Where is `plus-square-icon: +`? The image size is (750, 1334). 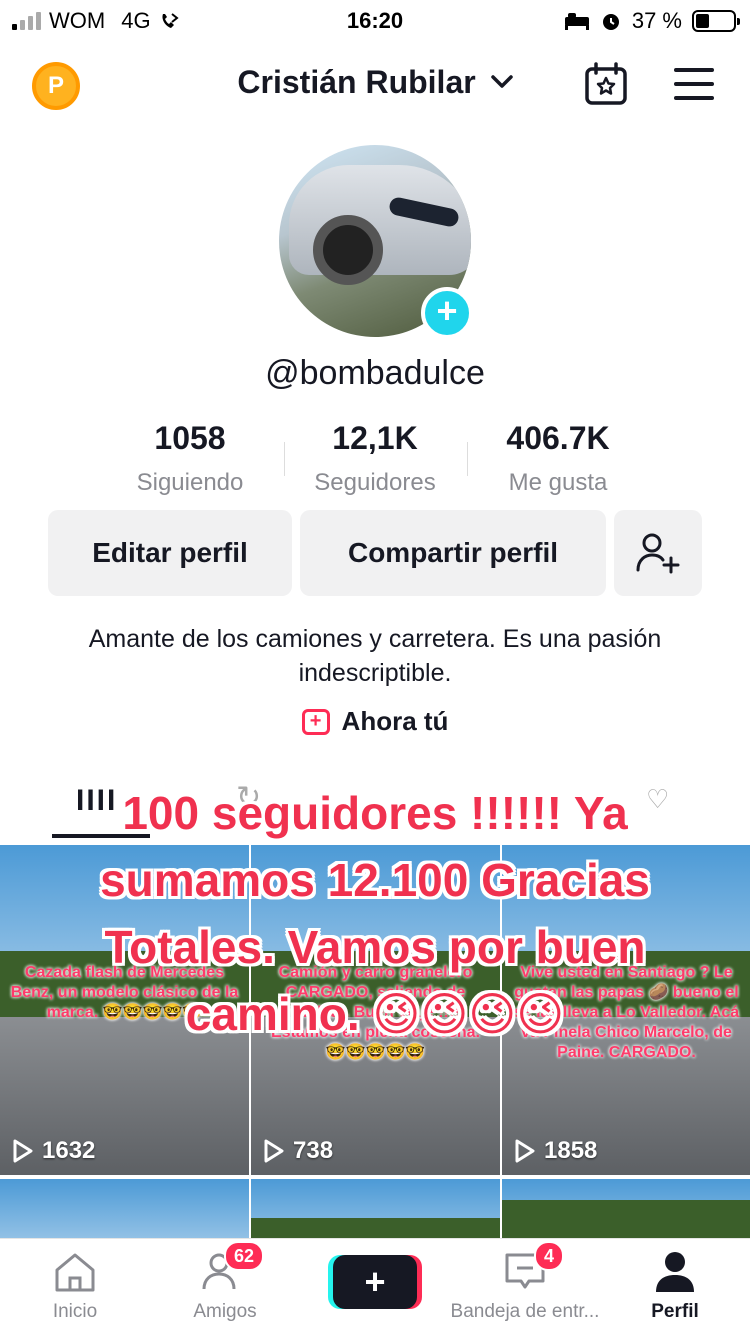
plus-square-icon: + is located at coordinates (315, 721).